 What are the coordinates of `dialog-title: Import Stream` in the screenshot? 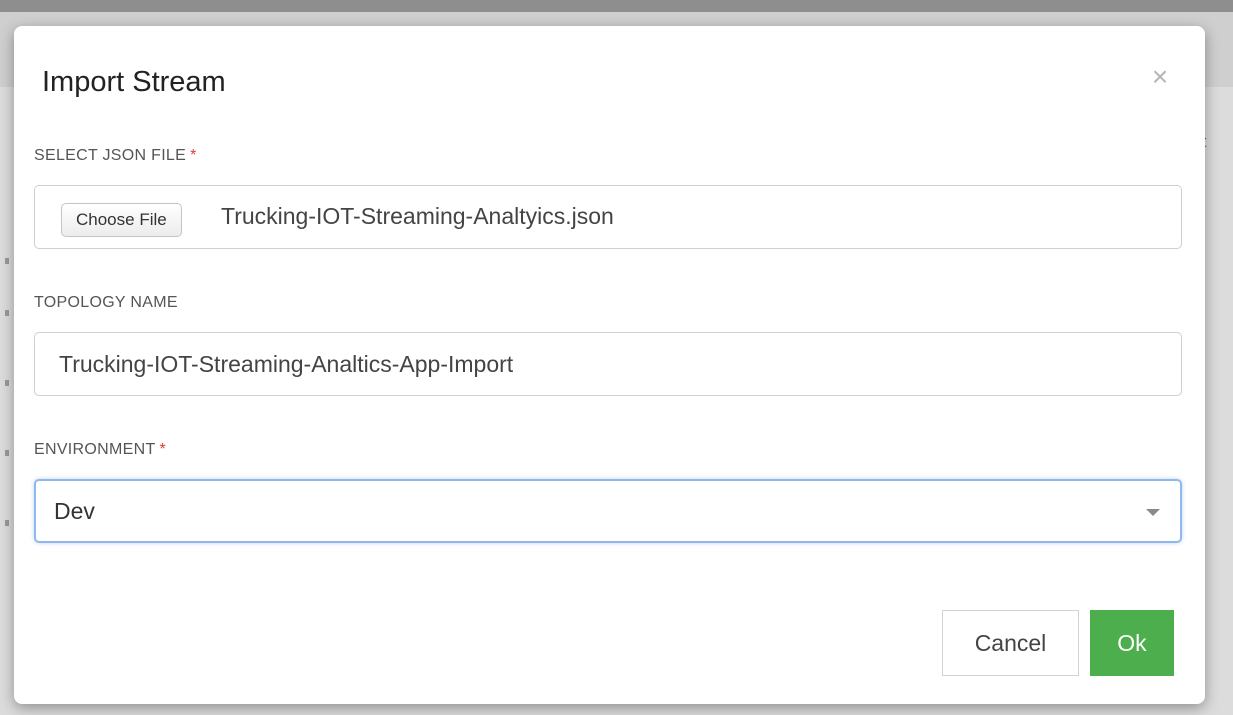 It's located at (134, 82).